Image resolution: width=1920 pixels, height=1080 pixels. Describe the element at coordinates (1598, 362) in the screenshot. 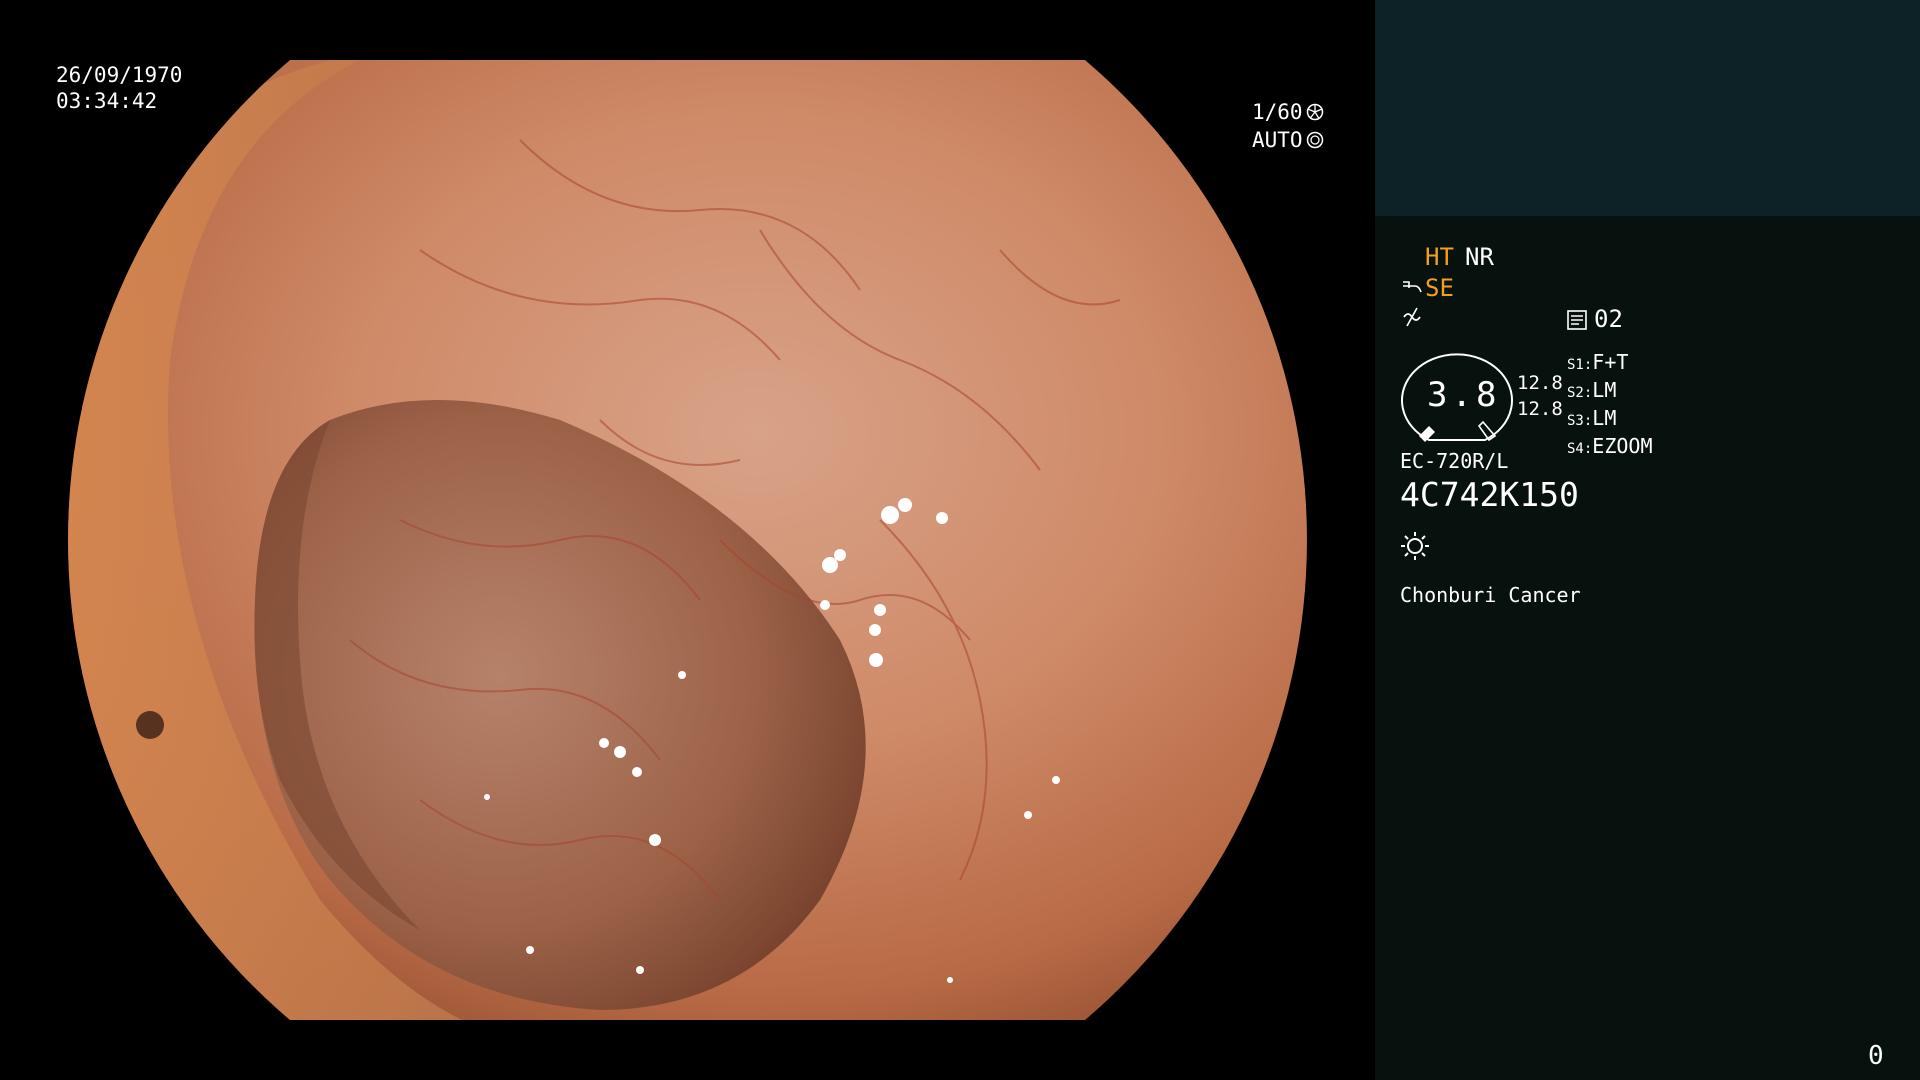

I see `switch-row-s1: S1:F+T` at that location.